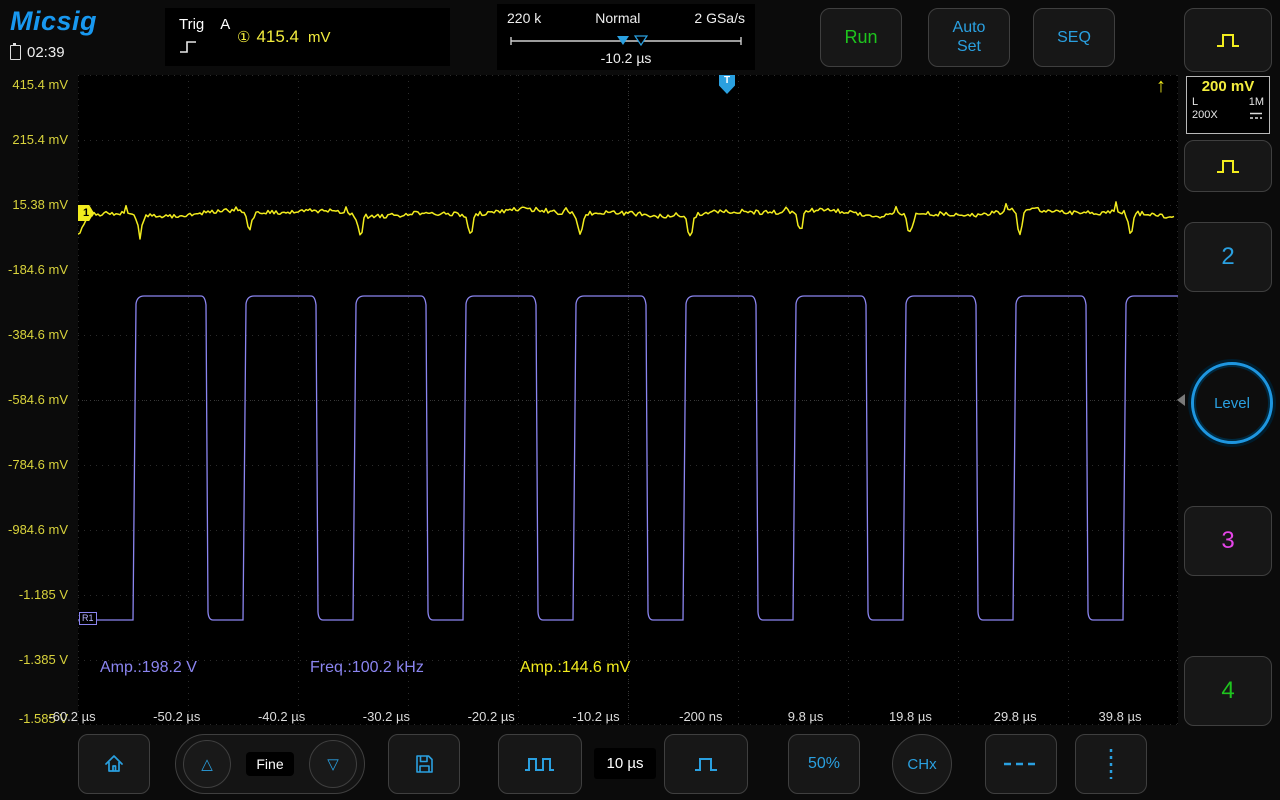 The image size is (1280, 800). I want to click on run-label: Run, so click(861, 37).